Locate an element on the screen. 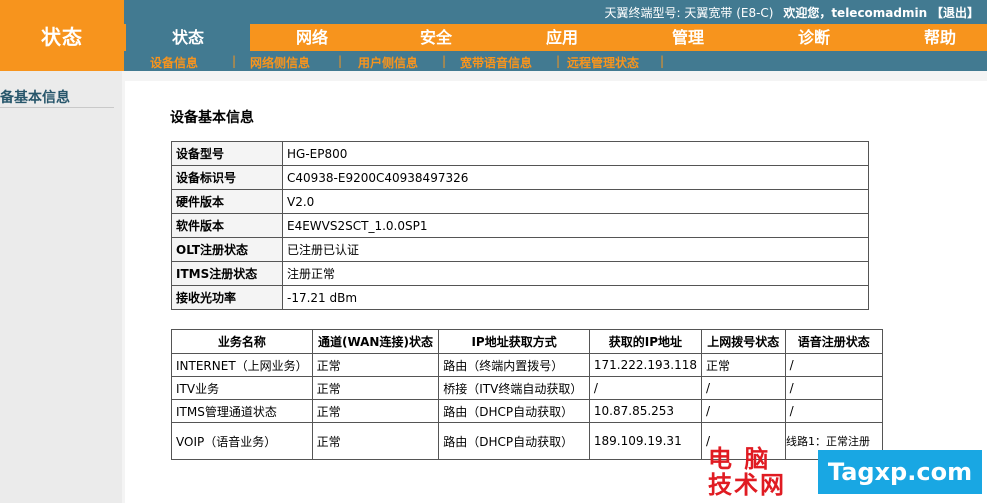 Image resolution: width=987 pixels, height=503 pixels. info-value: C40938-E9200C40938497326 is located at coordinates (575, 177).